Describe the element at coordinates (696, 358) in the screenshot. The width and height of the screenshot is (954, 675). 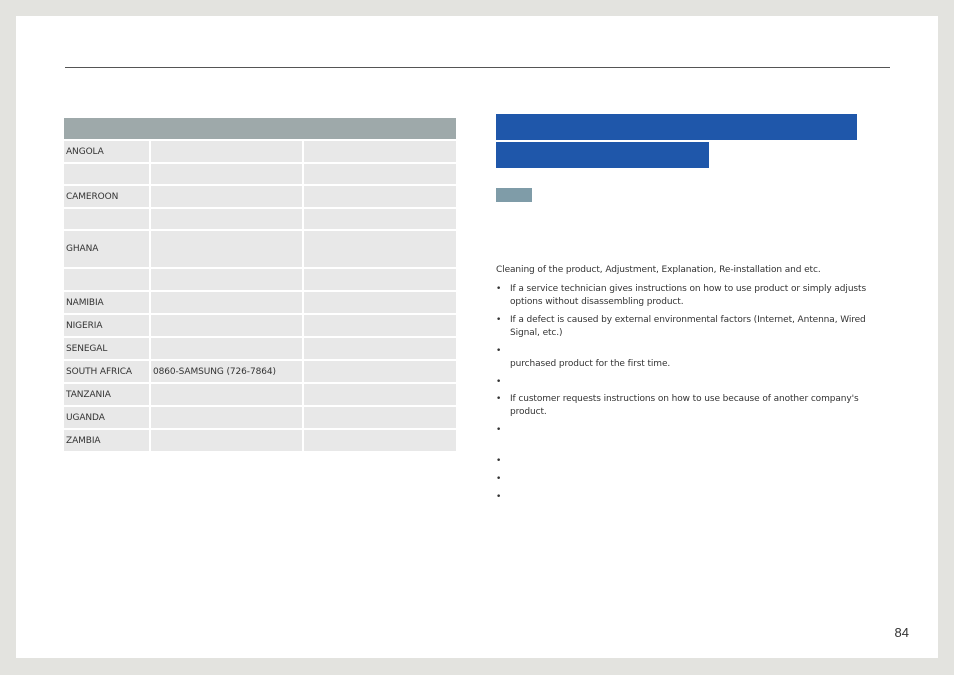
I see `list-item: • purchased product for the first time.` at that location.